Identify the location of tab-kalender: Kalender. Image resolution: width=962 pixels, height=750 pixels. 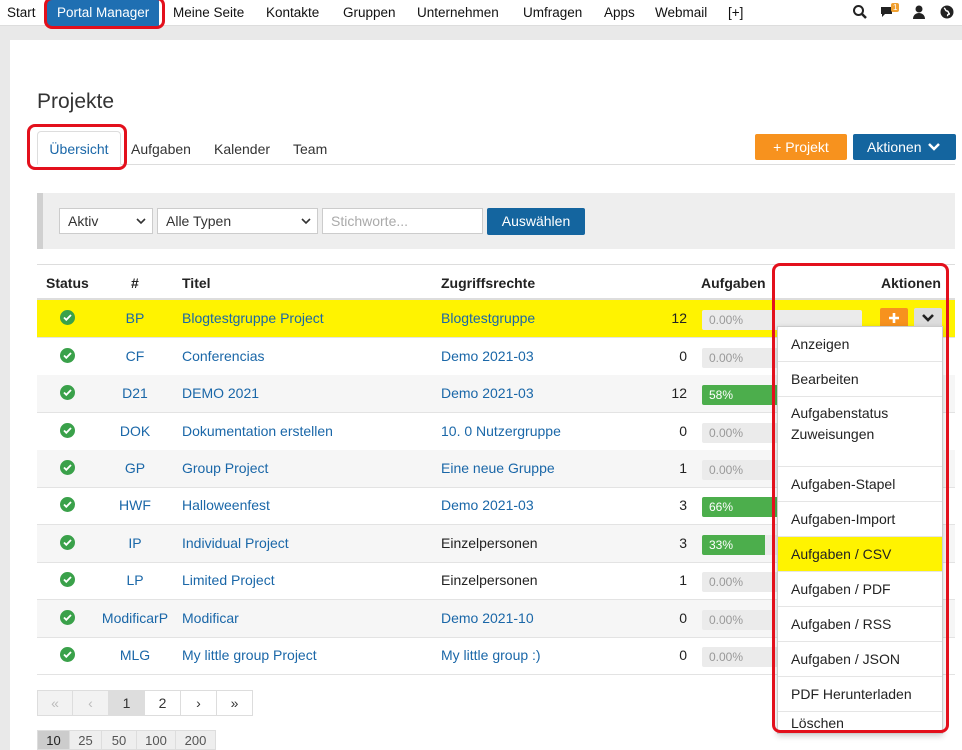
(242, 149).